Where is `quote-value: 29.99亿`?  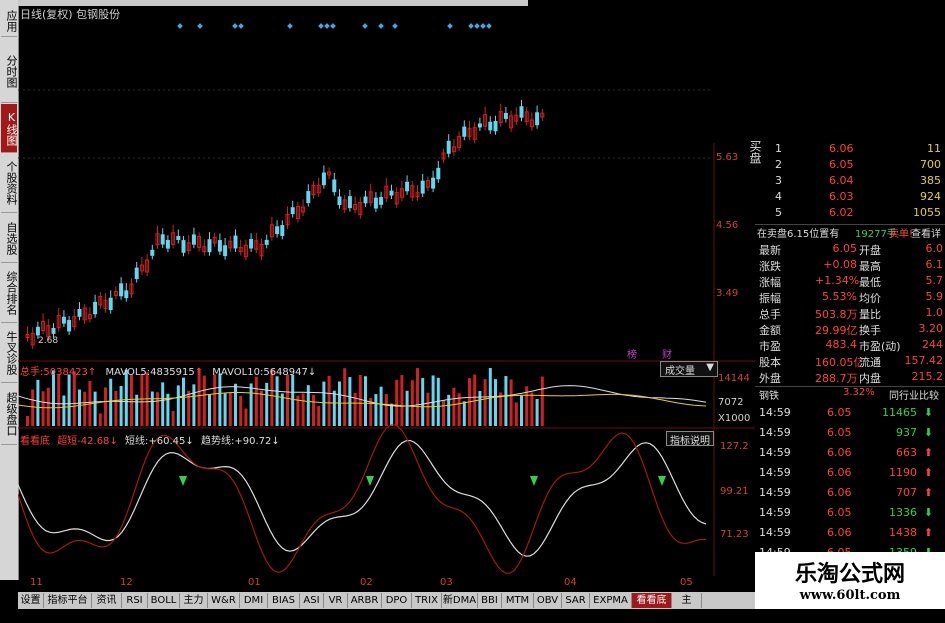
quote-value: 29.99亿 is located at coordinates (836, 330).